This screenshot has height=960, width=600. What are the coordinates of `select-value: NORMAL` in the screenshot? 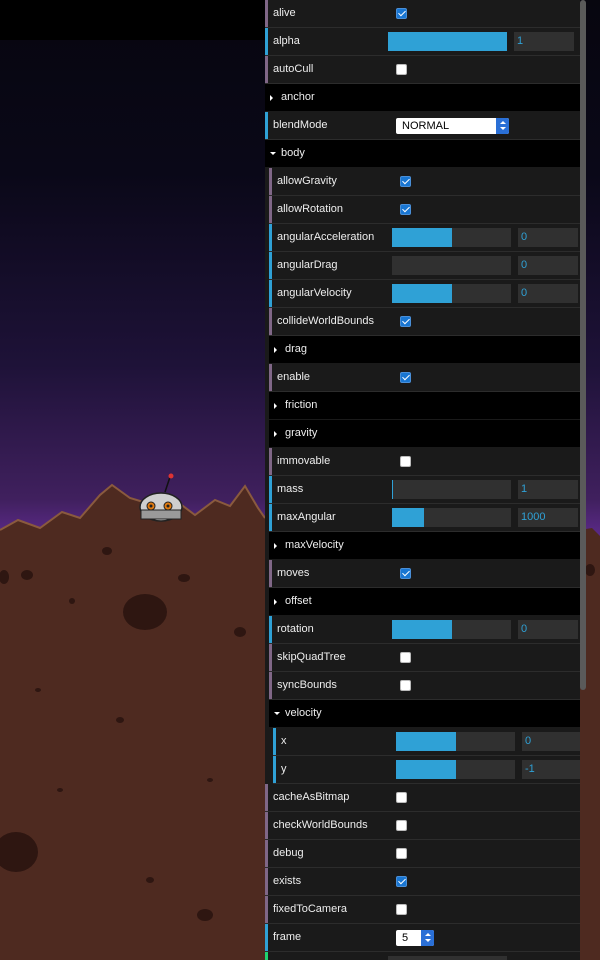 It's located at (426, 126).